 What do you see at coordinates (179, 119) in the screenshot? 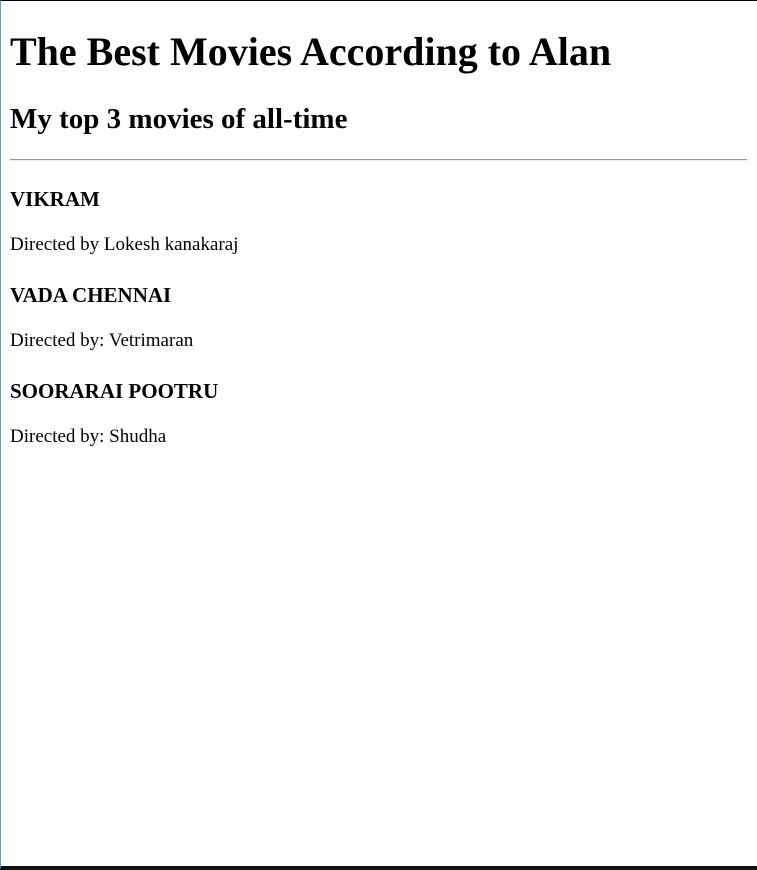
I see `page-subtitle: My top 3 movies of all-time` at bounding box center [179, 119].